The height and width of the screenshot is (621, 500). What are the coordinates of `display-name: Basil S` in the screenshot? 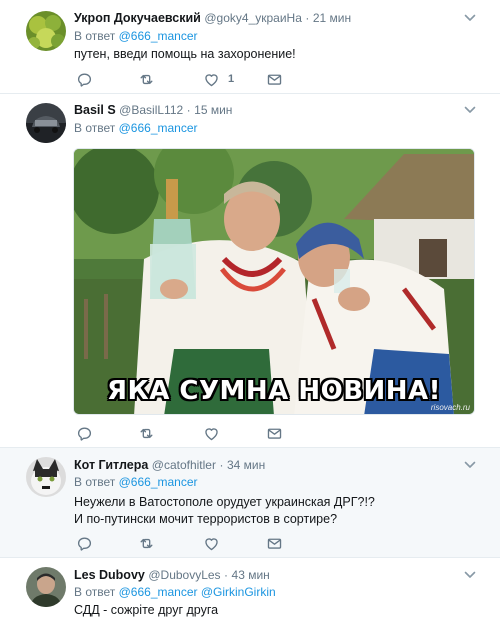 It's located at (95, 110).